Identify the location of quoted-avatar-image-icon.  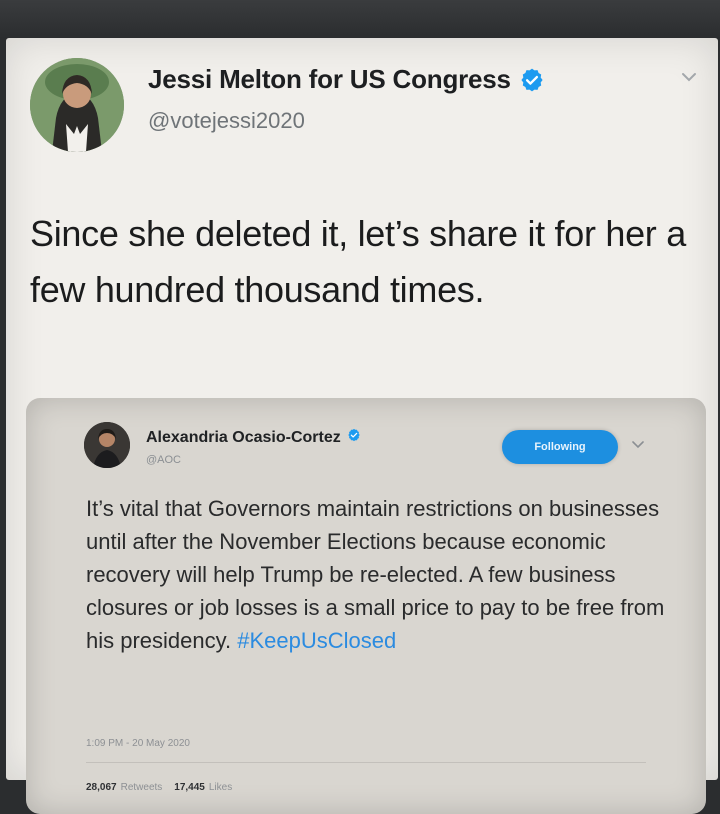
(107, 445).